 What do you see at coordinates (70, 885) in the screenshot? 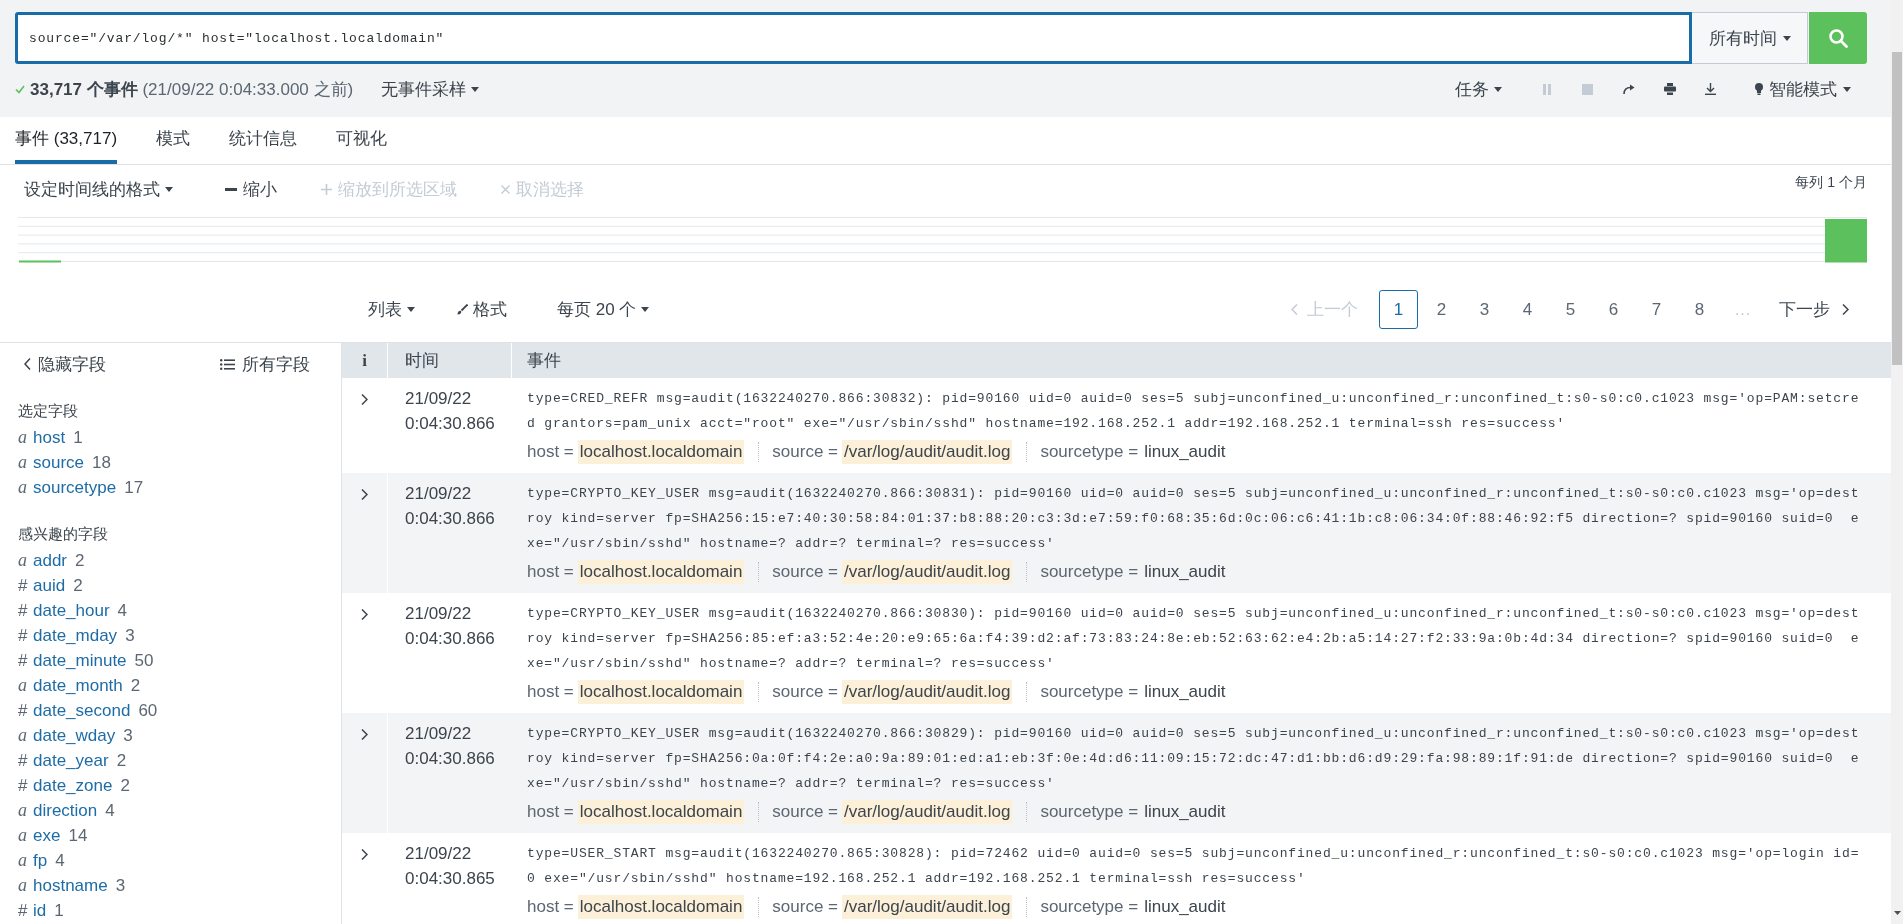
I see `field-name-link: hostname` at bounding box center [70, 885].